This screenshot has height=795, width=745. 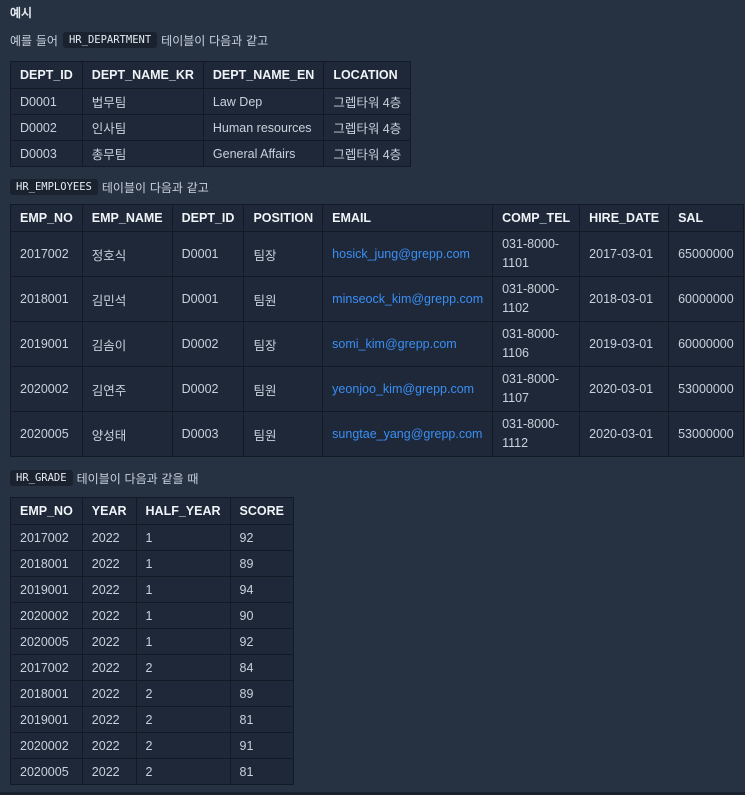 I want to click on email-link: hosick_jung@grepp.com, so click(x=401, y=254).